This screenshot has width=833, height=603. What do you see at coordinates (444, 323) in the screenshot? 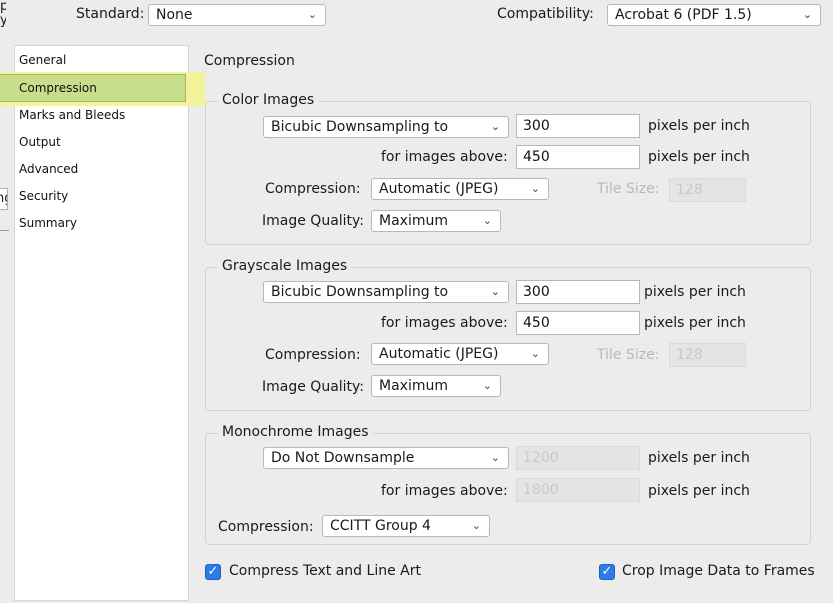
I see `grayscale-above-label: for images above:` at bounding box center [444, 323].